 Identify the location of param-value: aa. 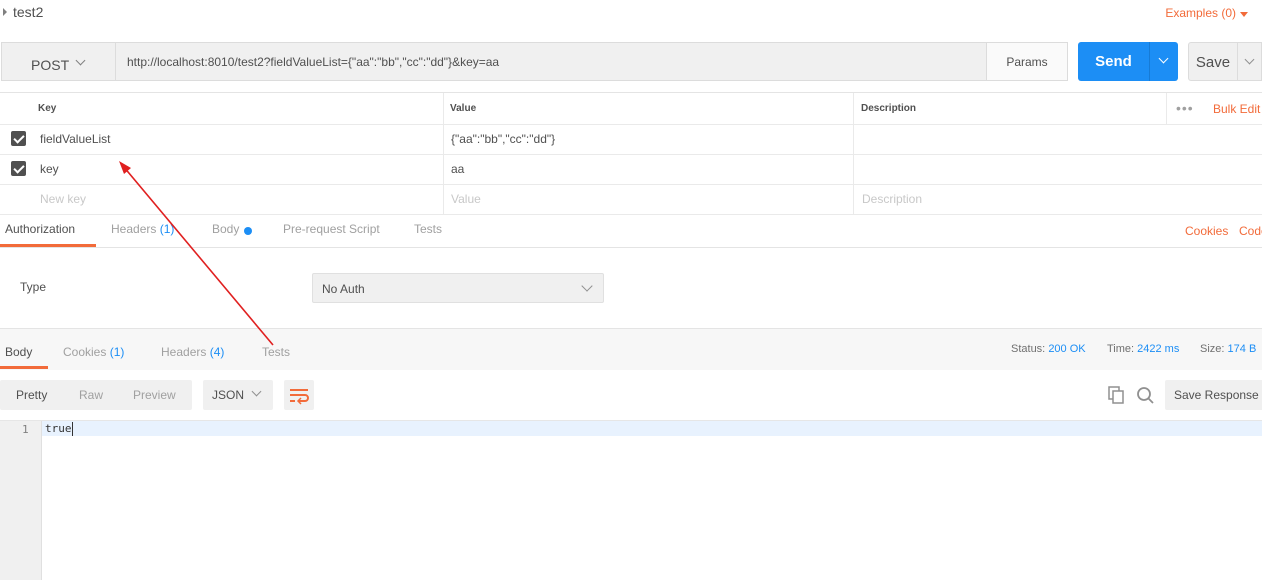
(457, 169).